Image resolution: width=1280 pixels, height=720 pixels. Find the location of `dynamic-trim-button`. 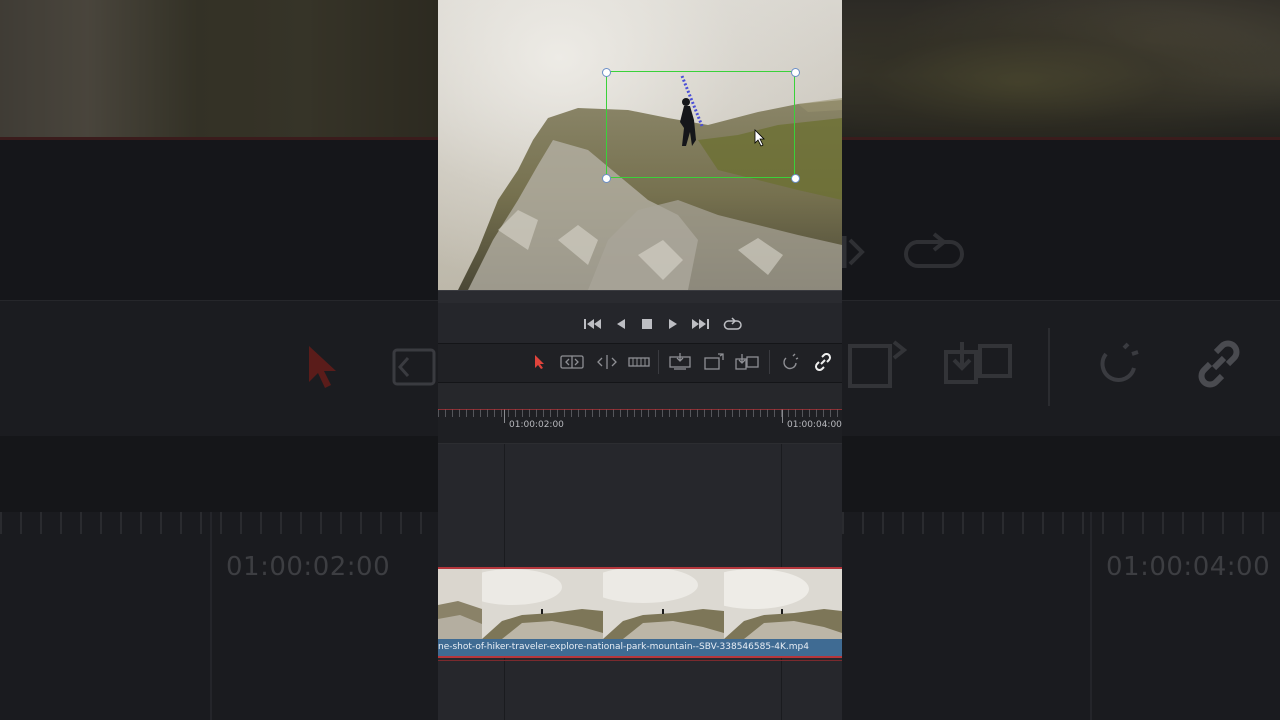

dynamic-trim-button is located at coordinates (607, 362).